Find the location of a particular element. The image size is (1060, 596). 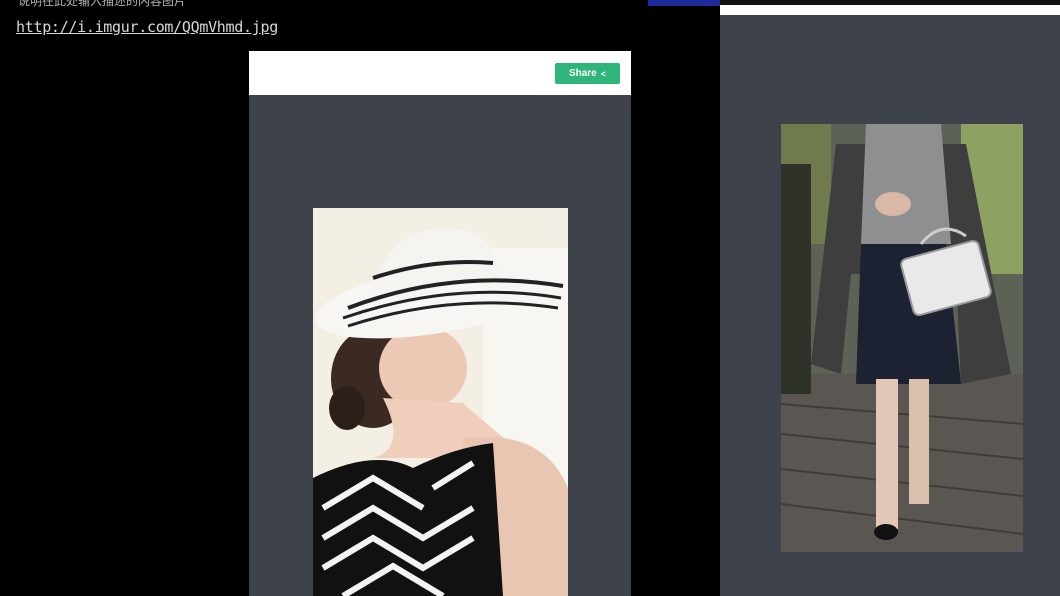

clipped-top-link-strip is located at coordinates (684, 3).